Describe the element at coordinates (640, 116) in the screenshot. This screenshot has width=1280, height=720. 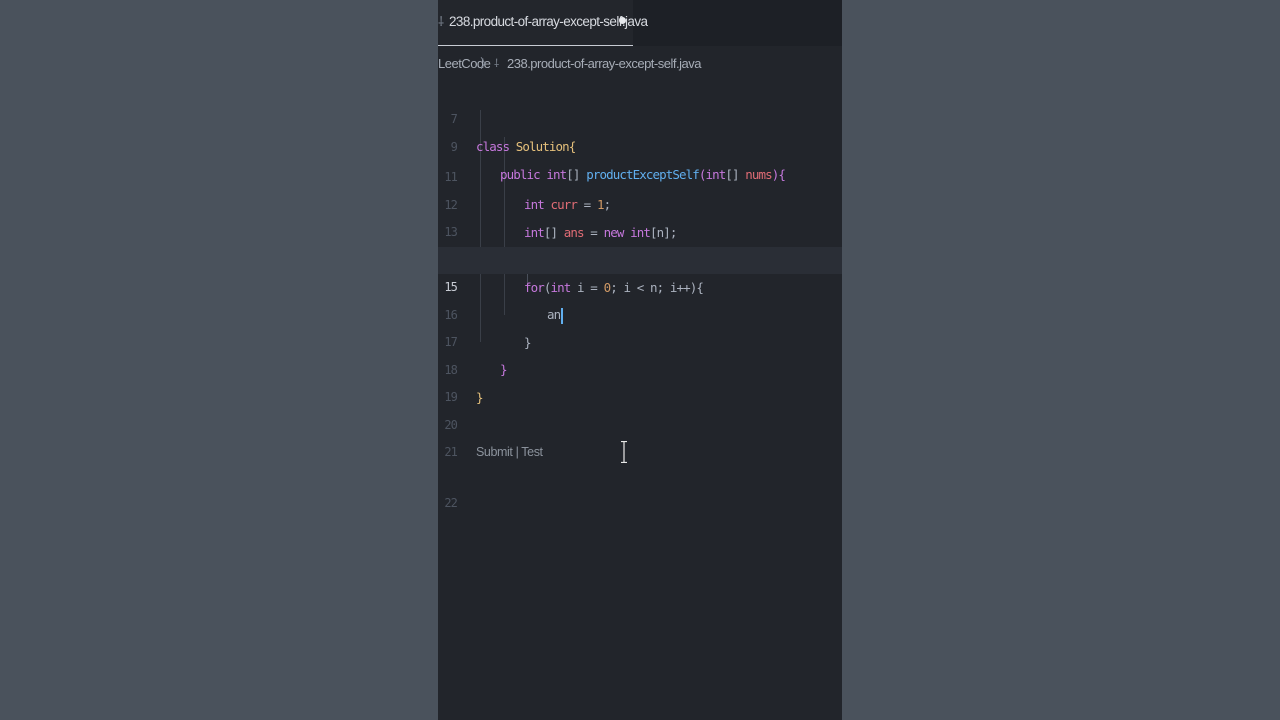
I see `code-line: 7 class Solution{` at that location.